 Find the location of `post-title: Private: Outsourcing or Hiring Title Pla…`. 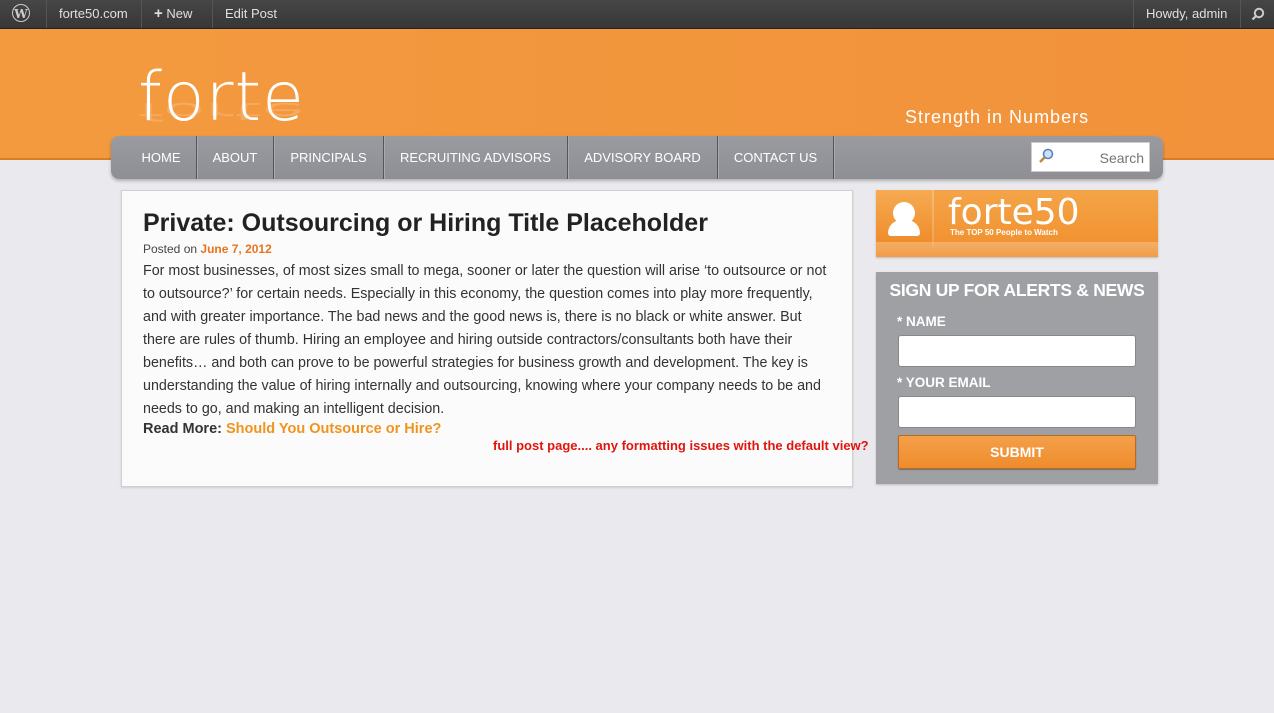

post-title: Private: Outsourcing or Hiring Title Pla… is located at coordinates (425, 223).